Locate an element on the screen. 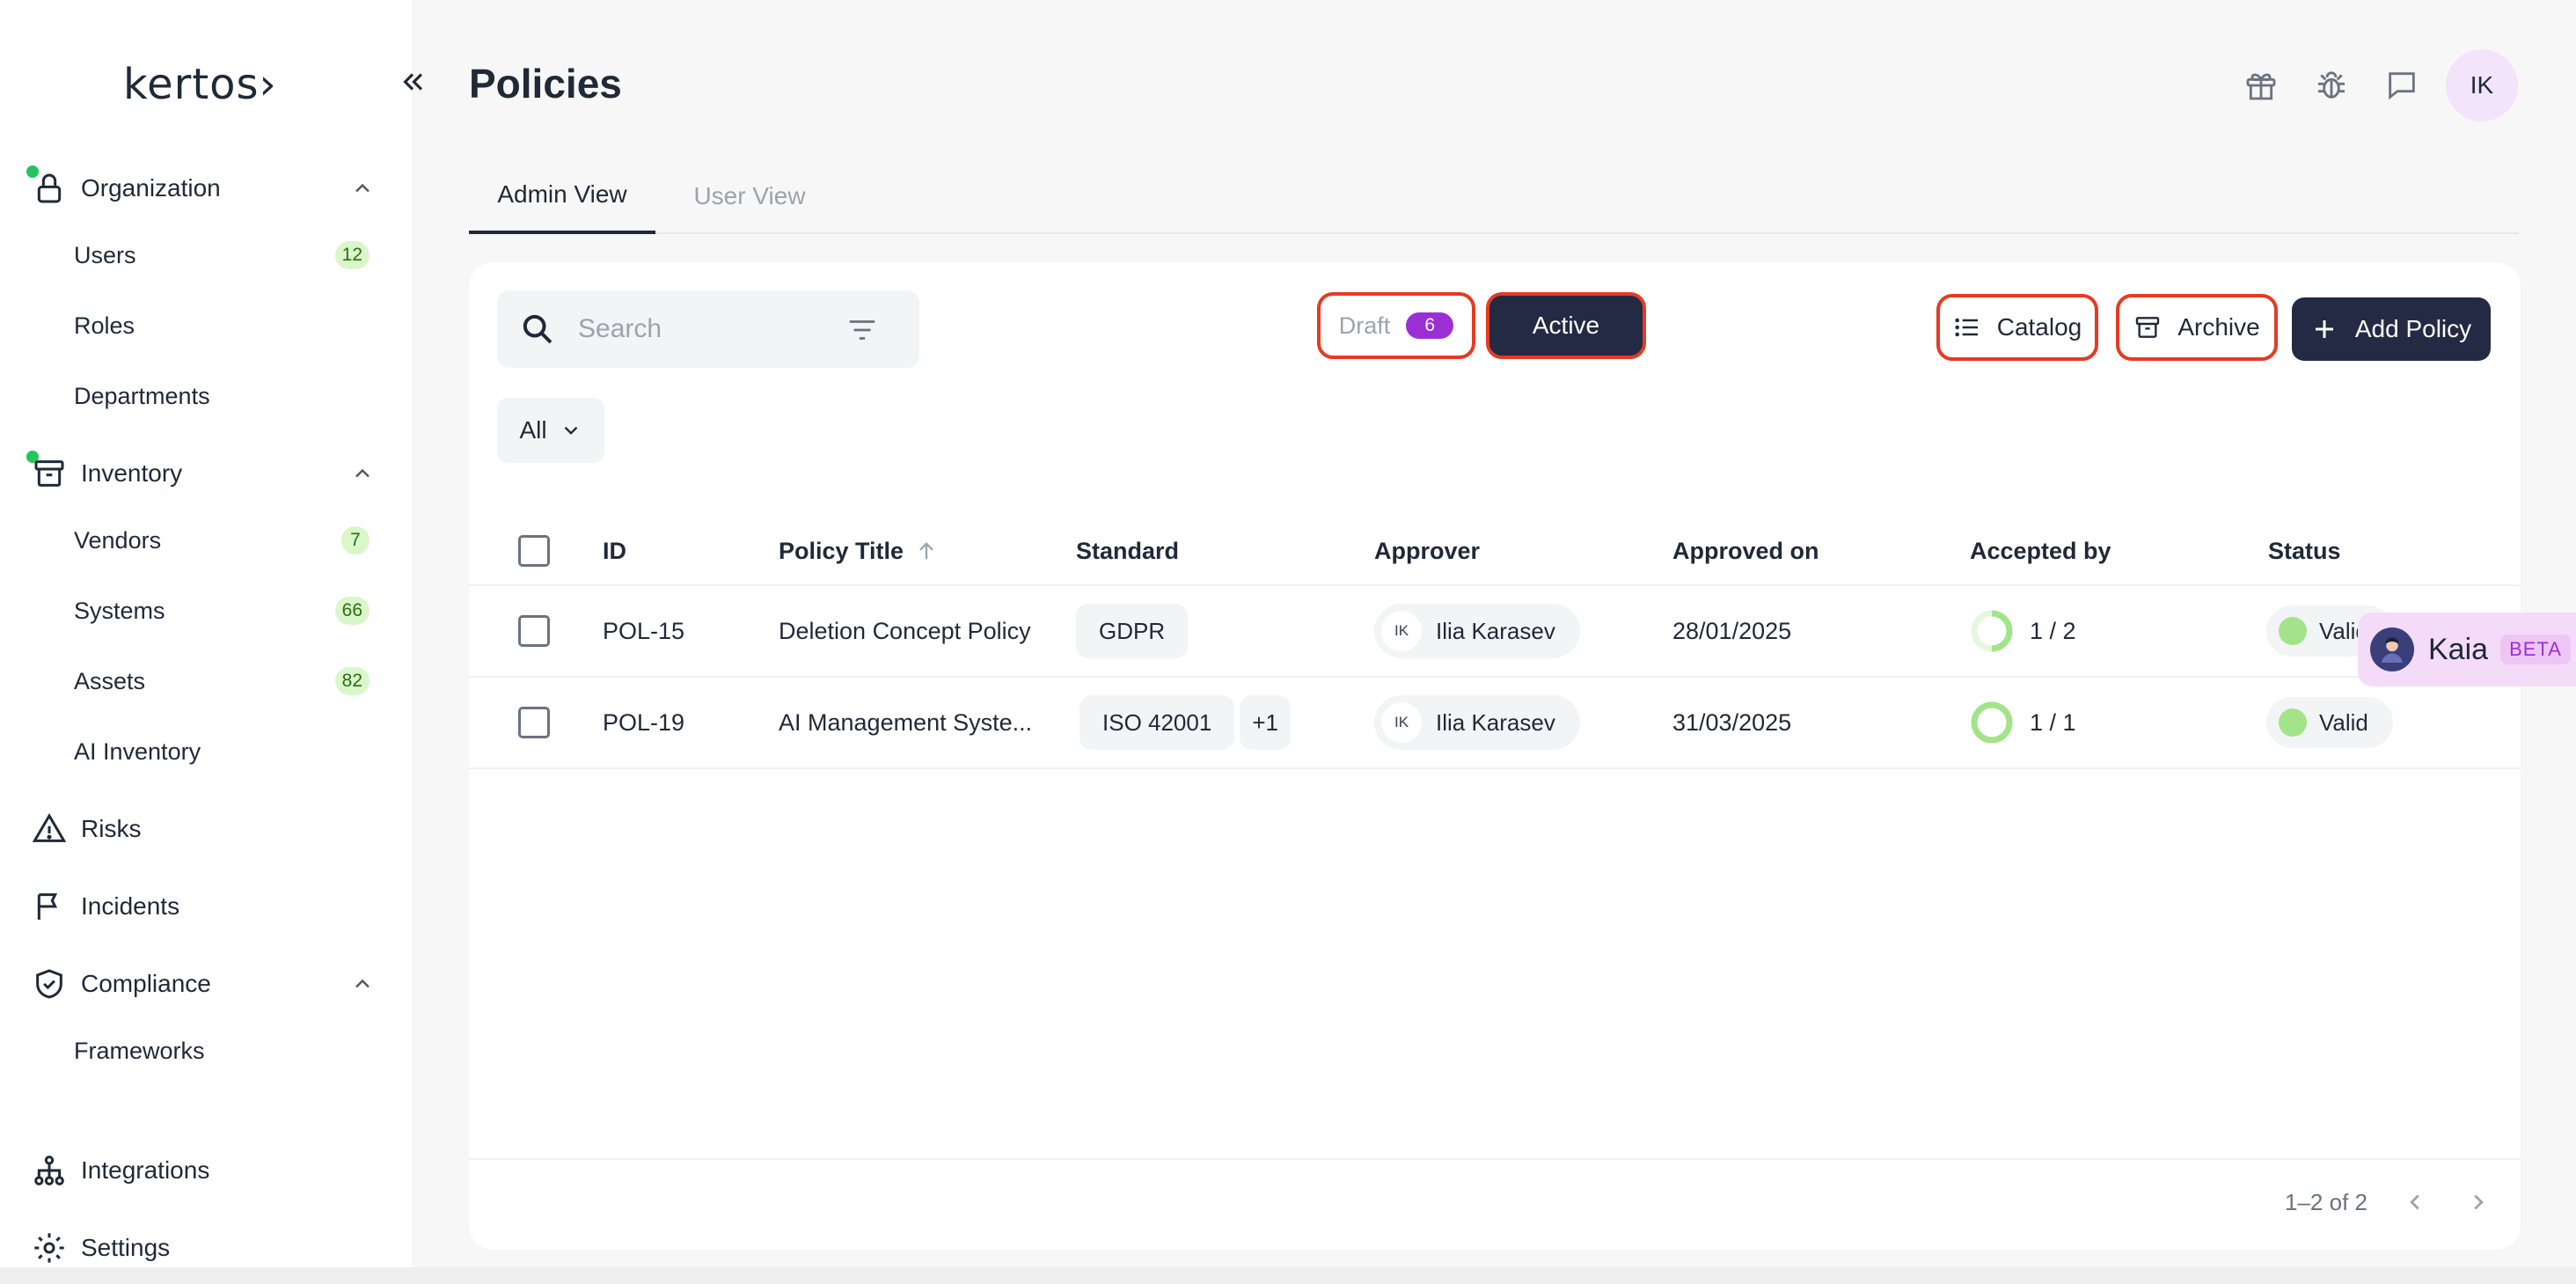  sidebar-item-assets: Assets 82 is located at coordinates (206, 681).